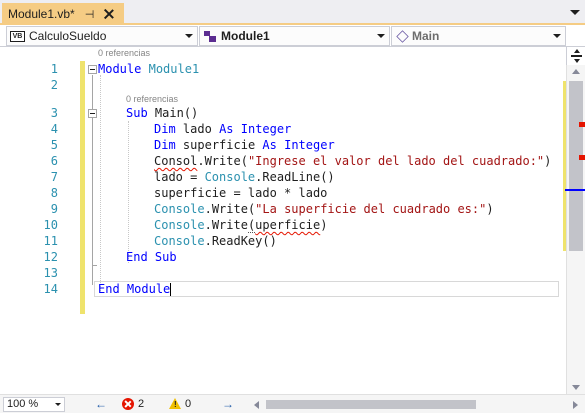 The height and width of the screenshot is (413, 585). I want to click on vertical-scrollbar, so click(574, 229).